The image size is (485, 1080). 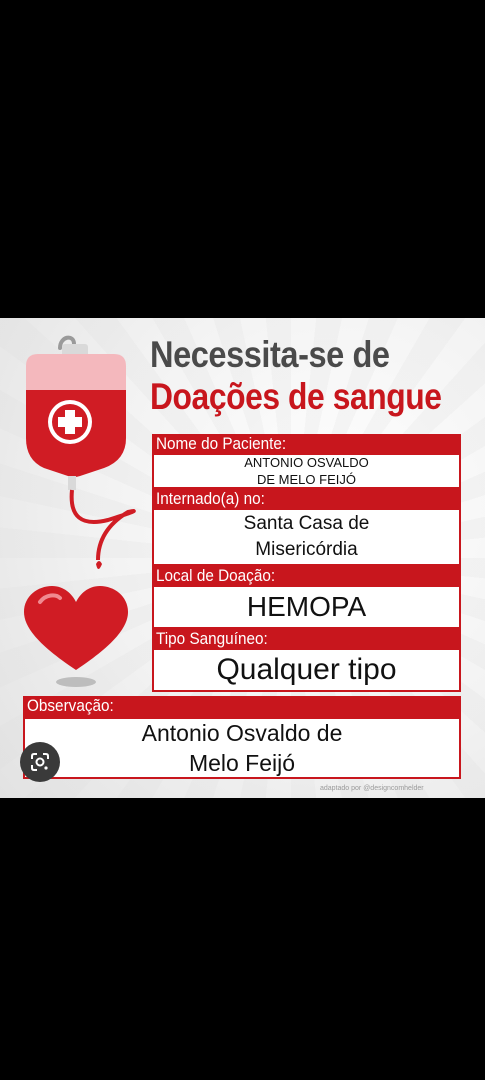 I want to click on poster-title: Necessita-se de, so click(x=270, y=354).